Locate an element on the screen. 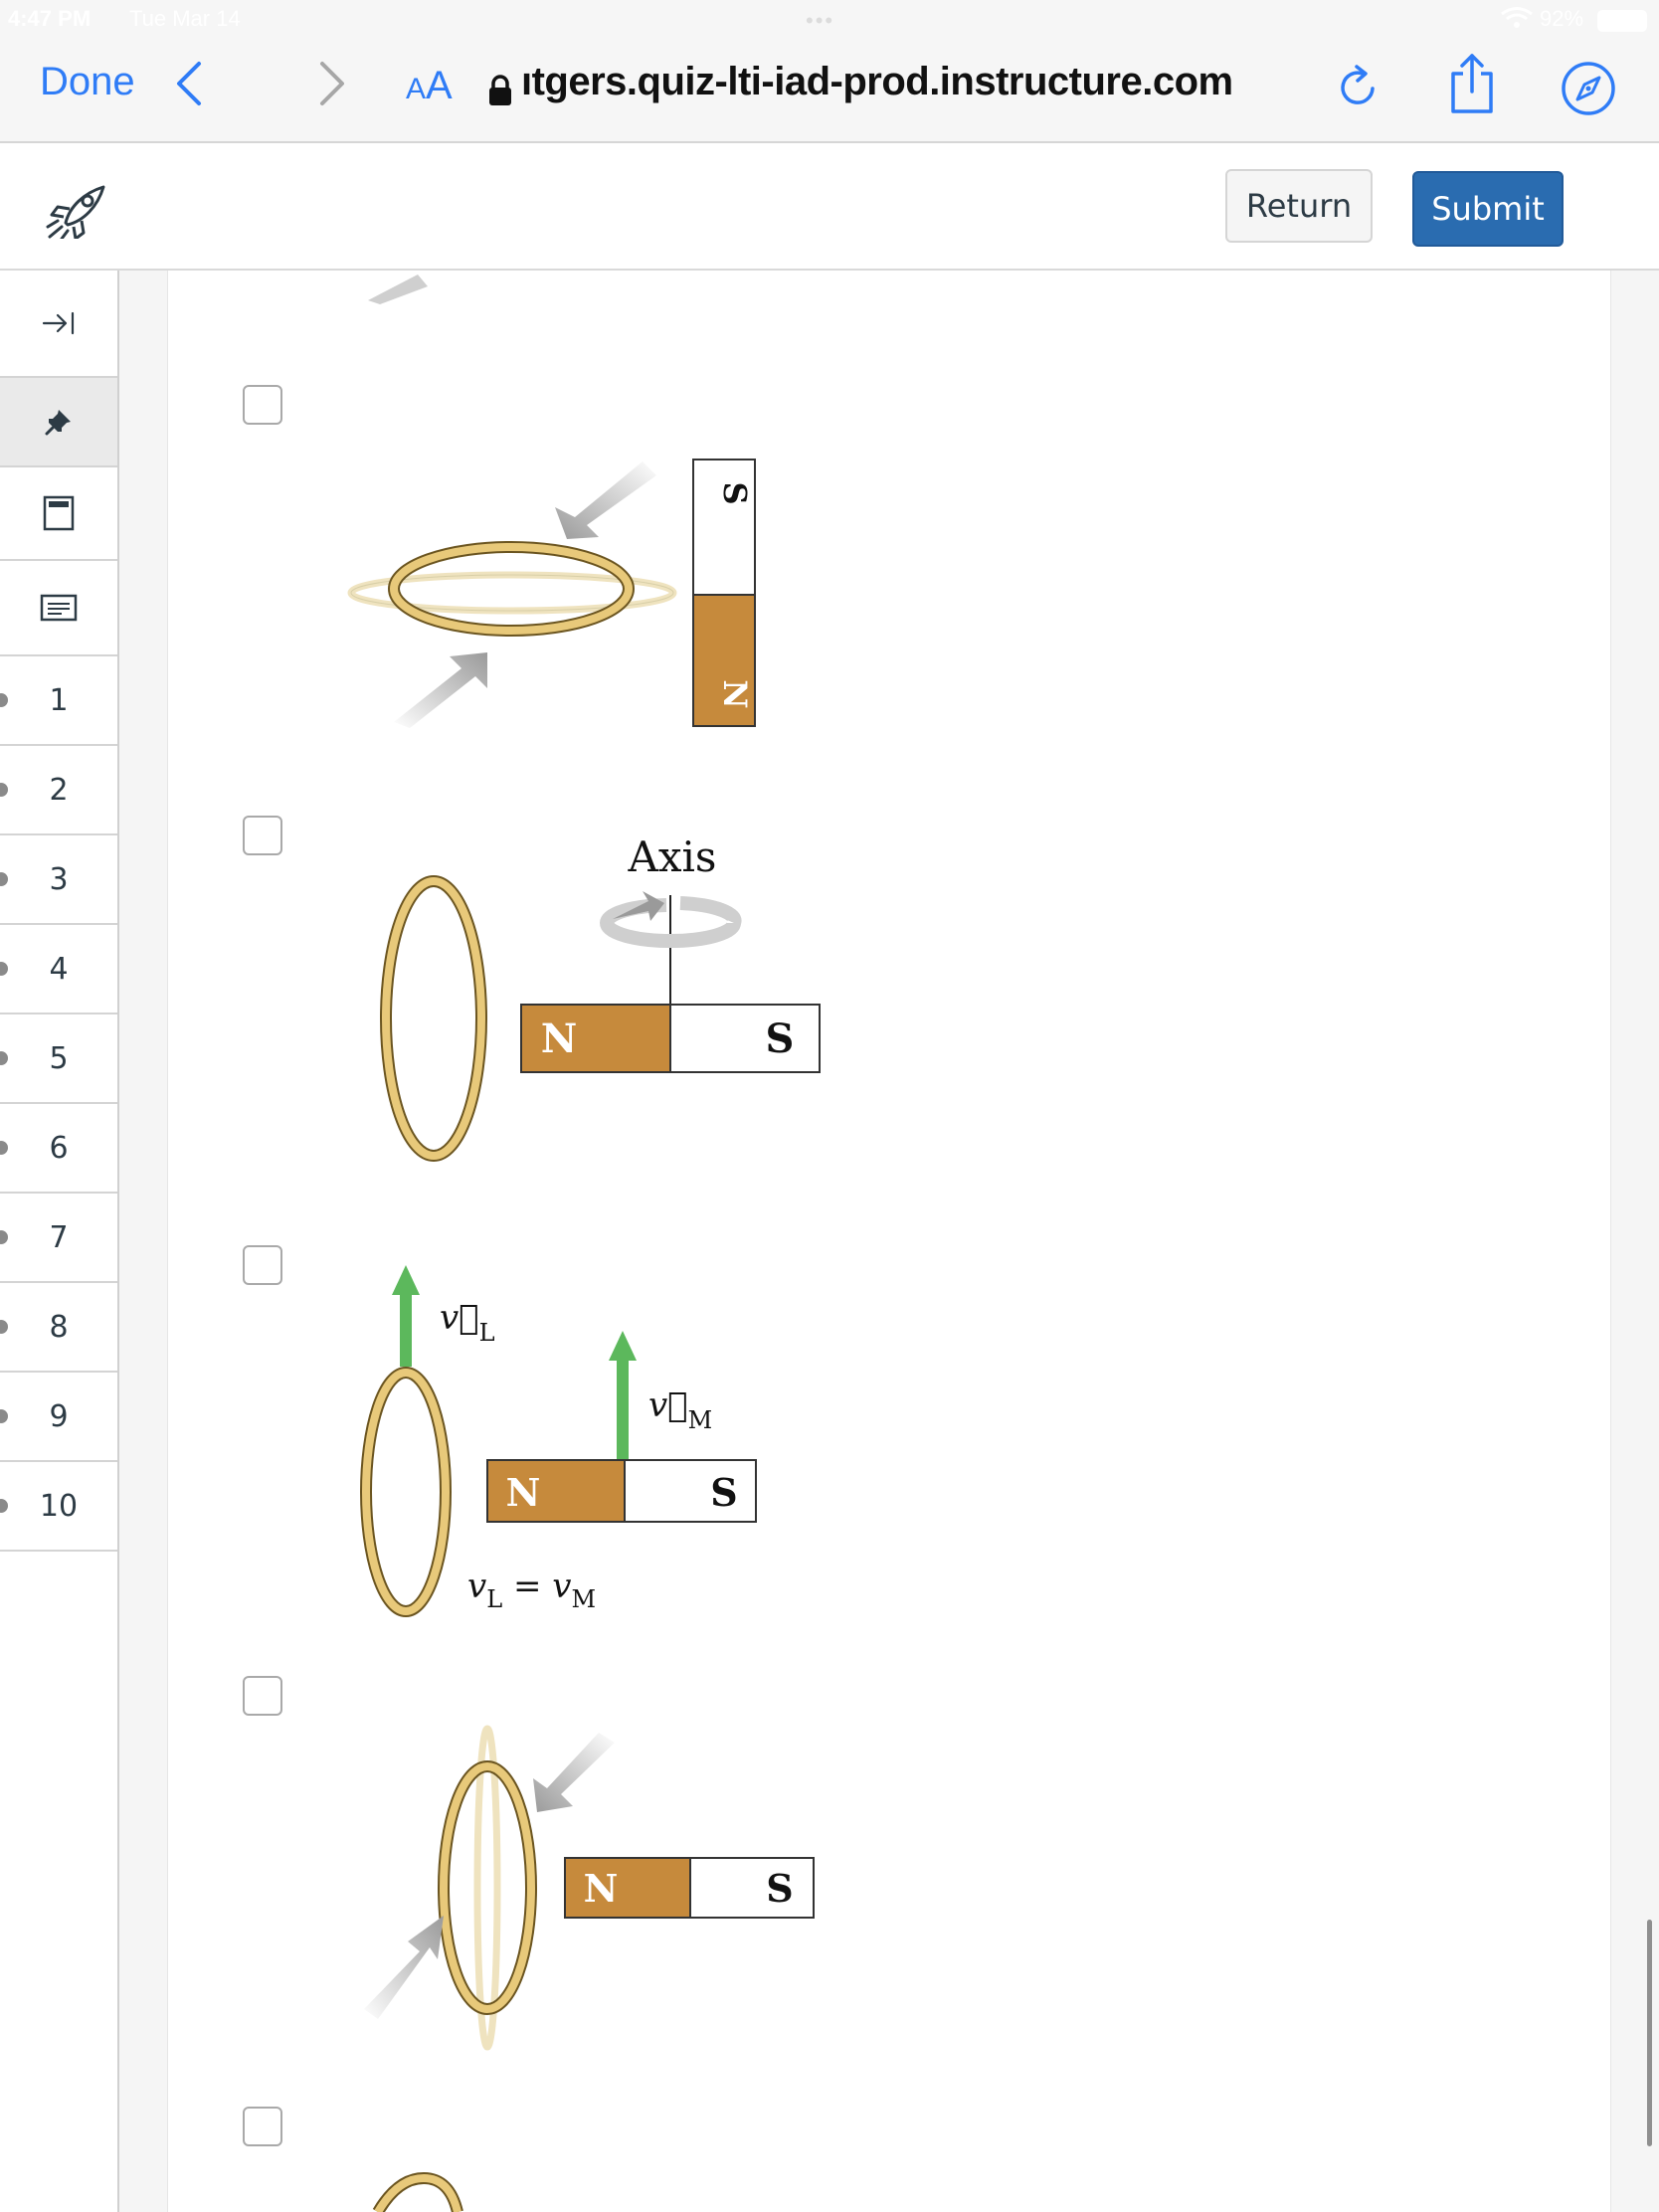 The height and width of the screenshot is (2212, 1659). calculator-button is located at coordinates (58, 514).